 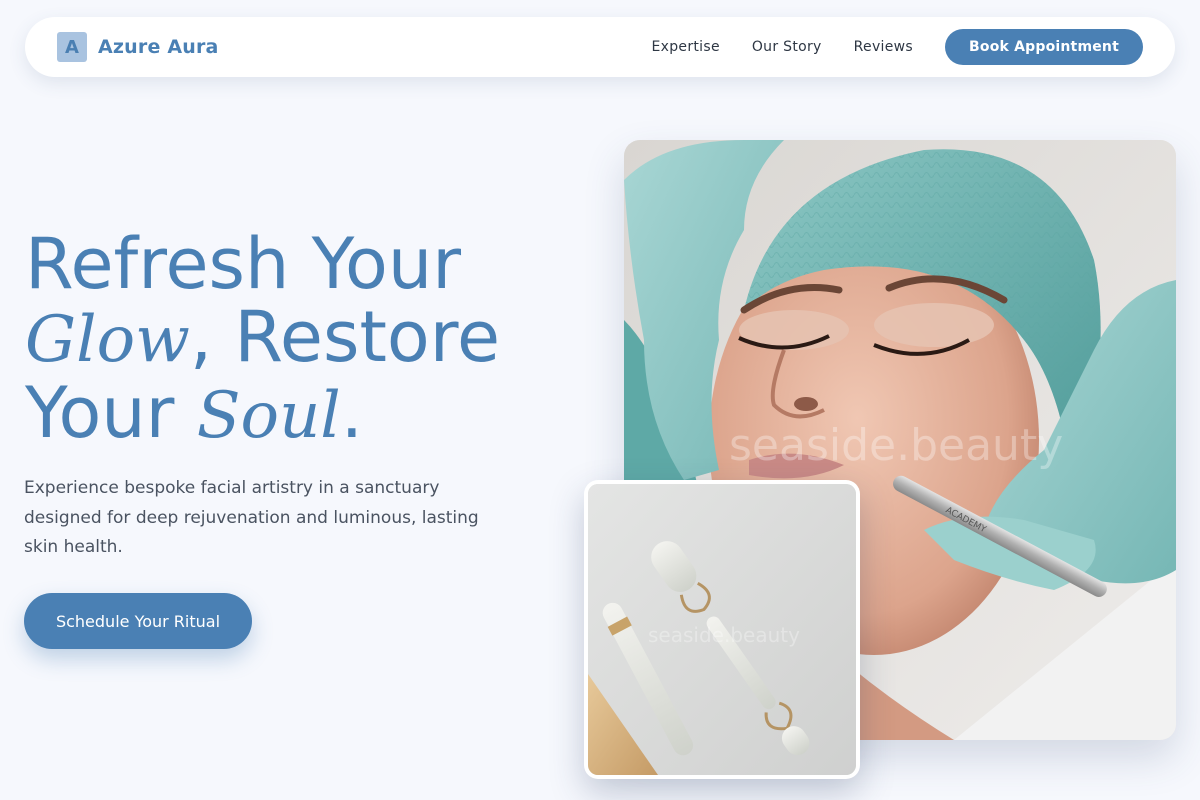 What do you see at coordinates (685, 47) in the screenshot?
I see `nav-link-expertise: Expertise` at bounding box center [685, 47].